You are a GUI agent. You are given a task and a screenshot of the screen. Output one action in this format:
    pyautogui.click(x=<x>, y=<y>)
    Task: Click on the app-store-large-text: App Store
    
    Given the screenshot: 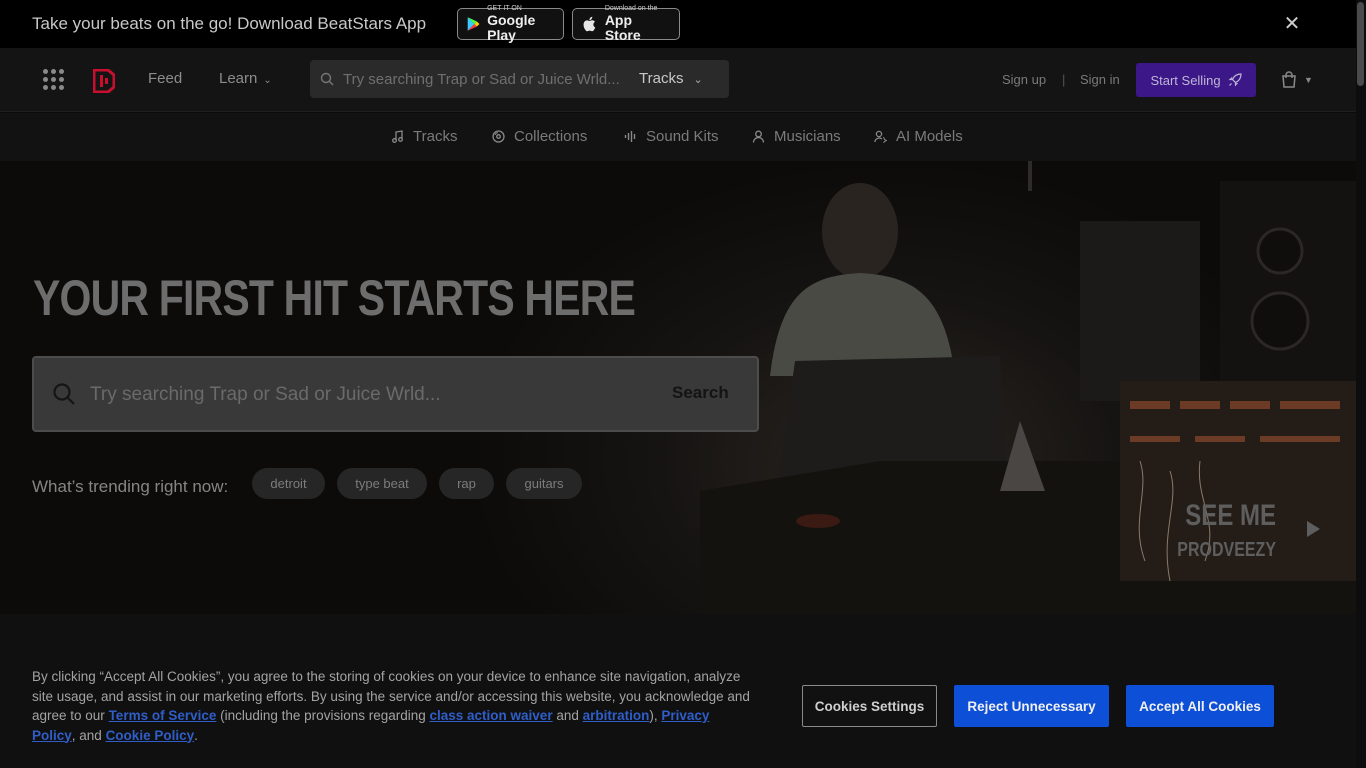 What is the action you would take?
    pyautogui.click(x=622, y=27)
    